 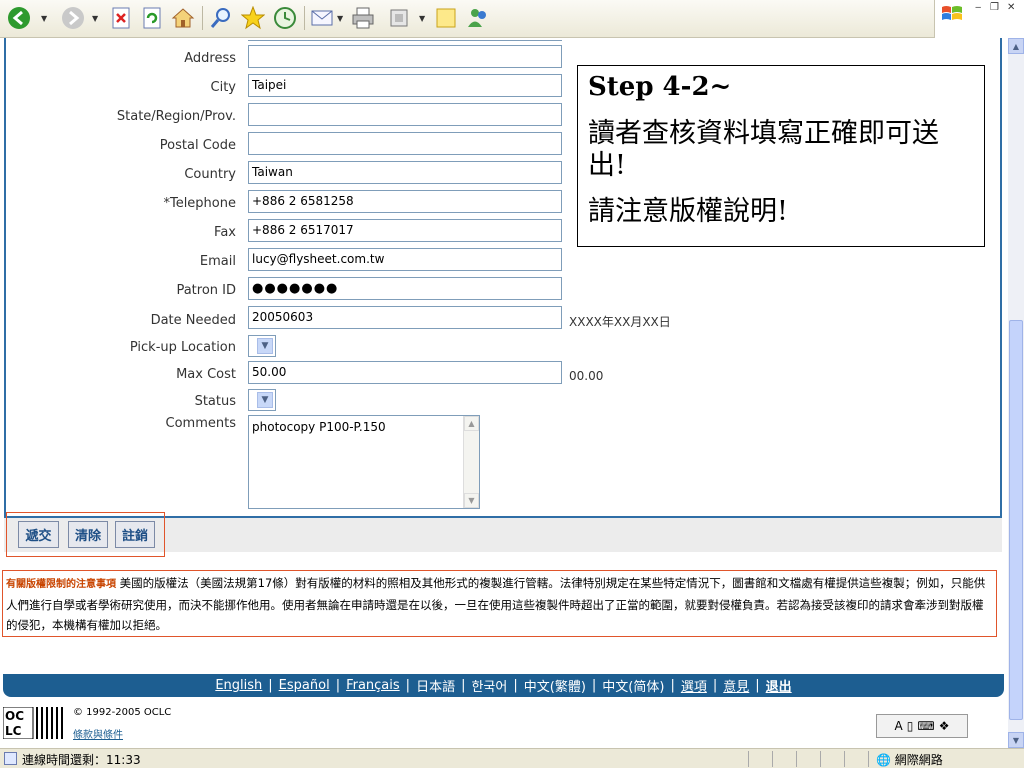 I want to click on close-icon: ✕, so click(x=1011, y=7).